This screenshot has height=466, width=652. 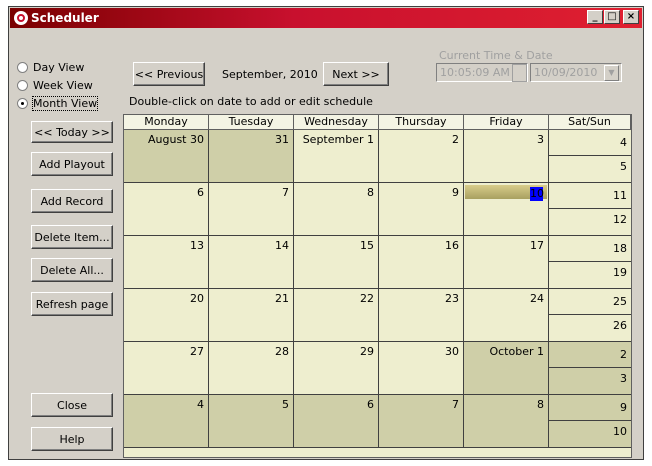 What do you see at coordinates (519, 73) in the screenshot?
I see `time-spinner` at bounding box center [519, 73].